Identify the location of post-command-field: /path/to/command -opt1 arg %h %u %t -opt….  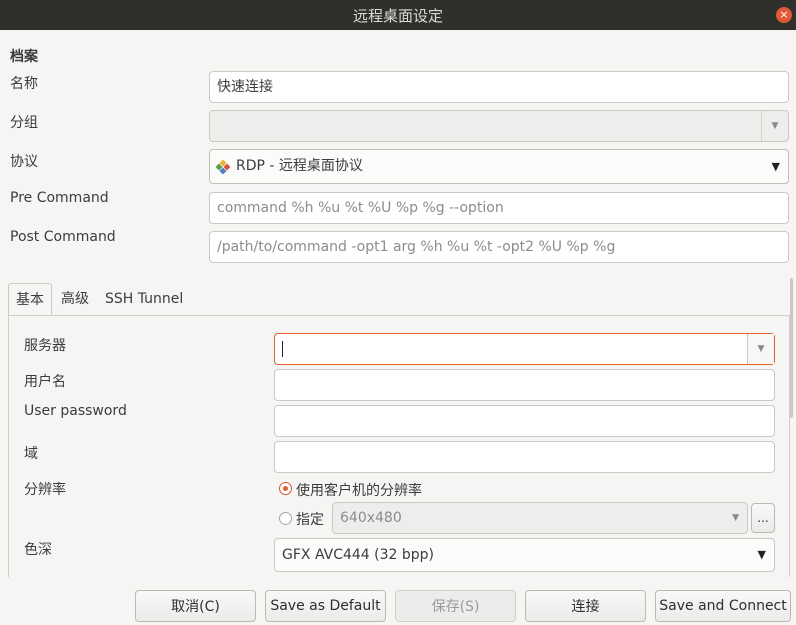
(499, 247).